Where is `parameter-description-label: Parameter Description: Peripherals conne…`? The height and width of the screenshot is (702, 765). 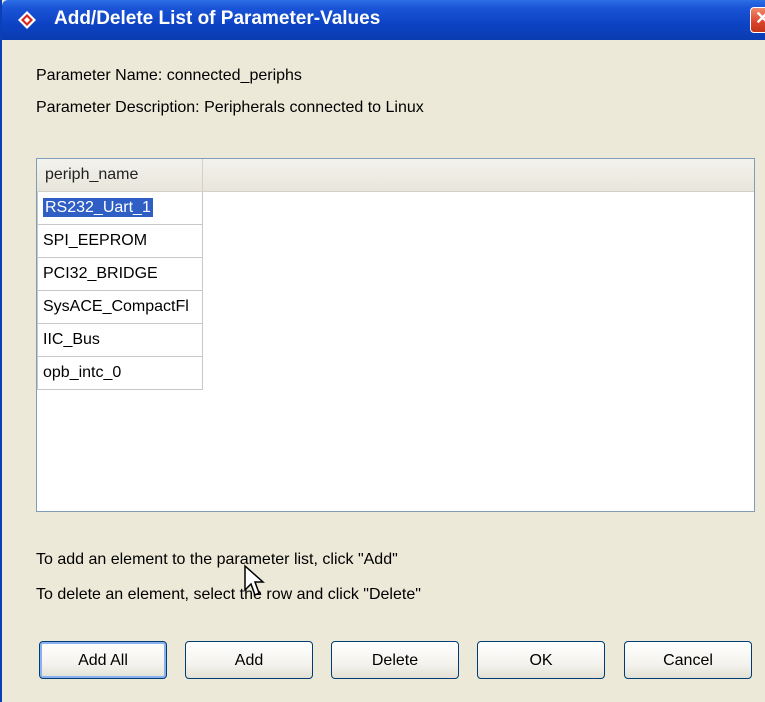 parameter-description-label: Parameter Description: Peripherals conne… is located at coordinates (230, 107).